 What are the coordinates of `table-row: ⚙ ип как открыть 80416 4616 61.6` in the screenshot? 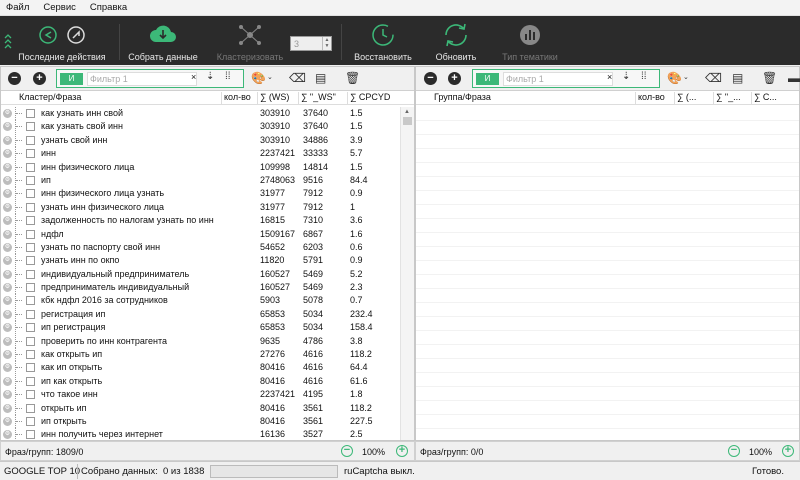 It's located at (200, 381).